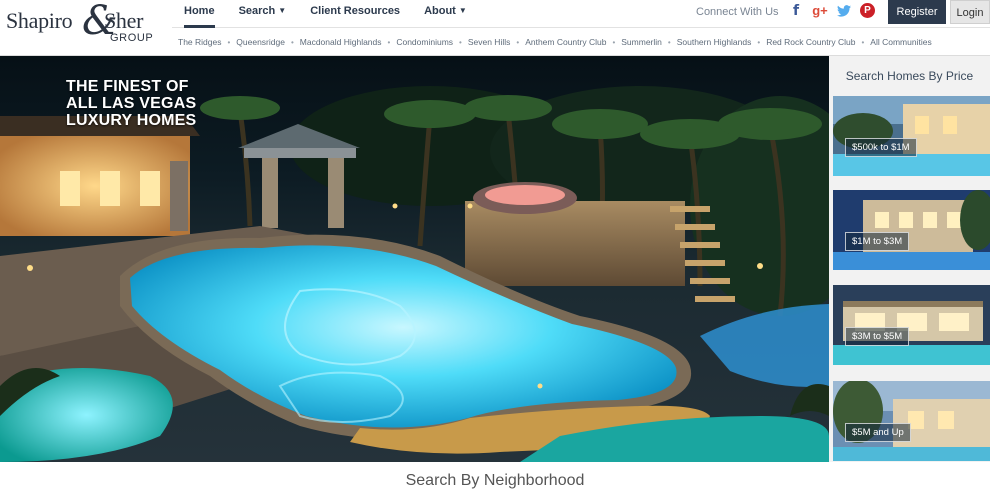 This screenshot has width=990, height=500. Describe the element at coordinates (341, 42) in the screenshot. I see `community-link-macdonald-highlands: Macdonald Highlands` at that location.